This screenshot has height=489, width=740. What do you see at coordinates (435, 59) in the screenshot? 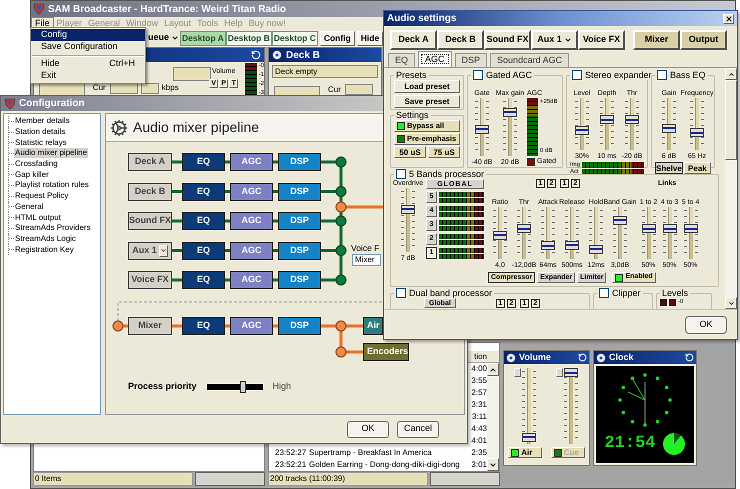
I see `tab: AGC` at bounding box center [435, 59].